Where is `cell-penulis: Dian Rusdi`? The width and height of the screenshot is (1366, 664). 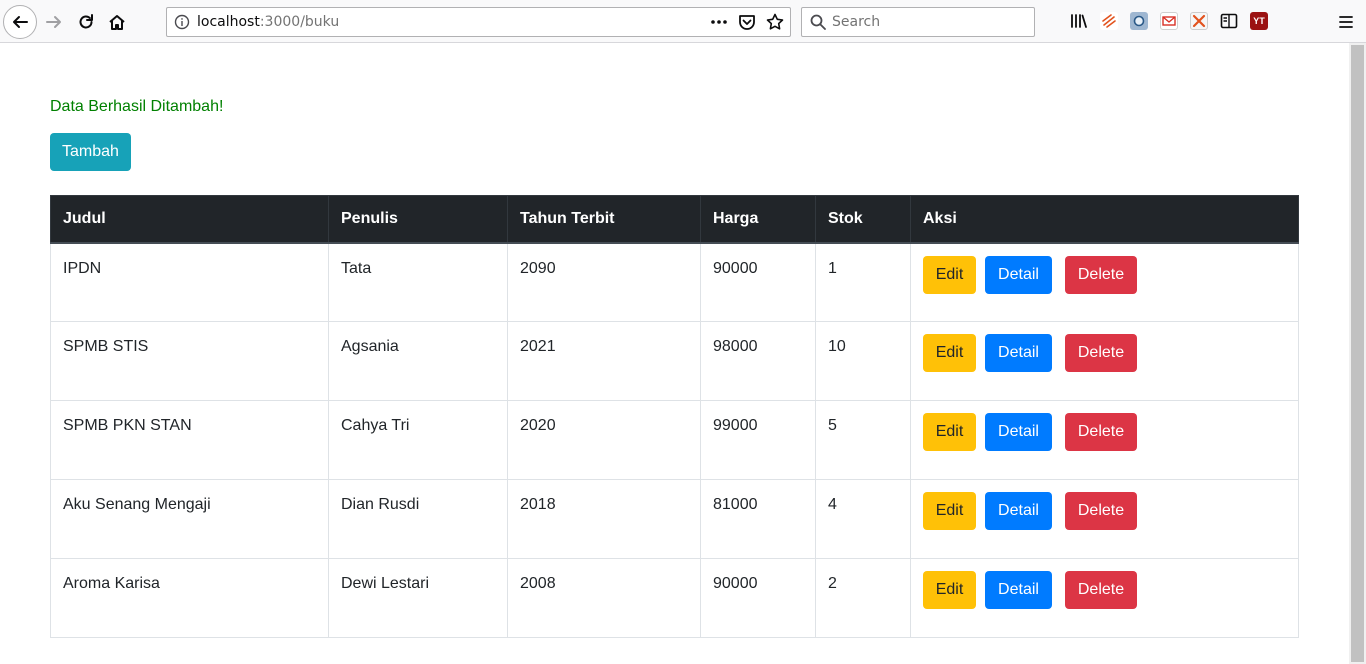
cell-penulis: Dian Rusdi is located at coordinates (418, 519).